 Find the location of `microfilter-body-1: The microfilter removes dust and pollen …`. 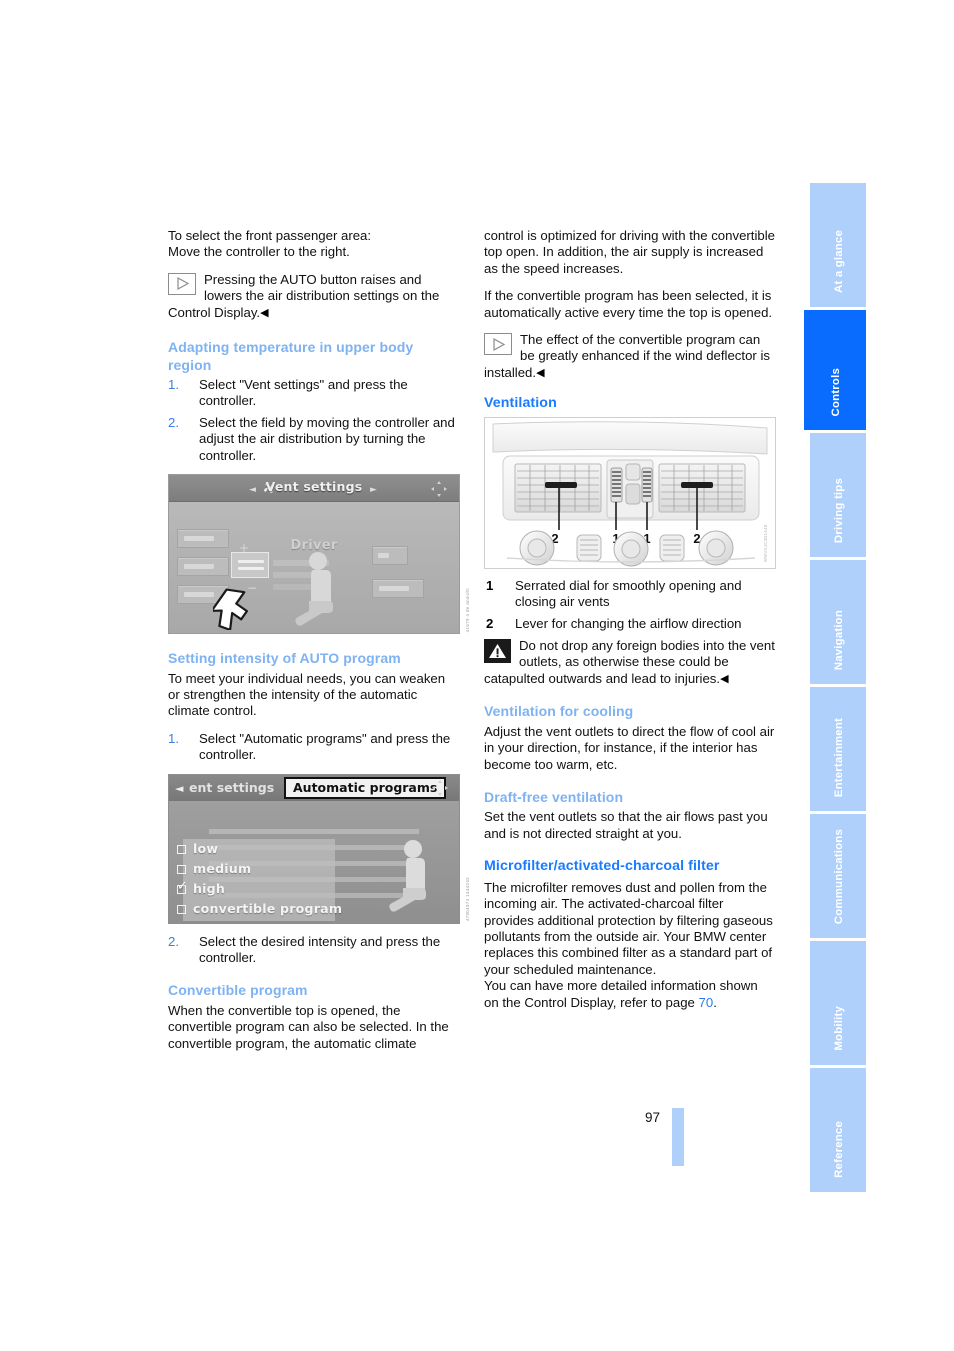

microfilter-body-1: The microfilter removes dust and pollen … is located at coordinates (628, 928).